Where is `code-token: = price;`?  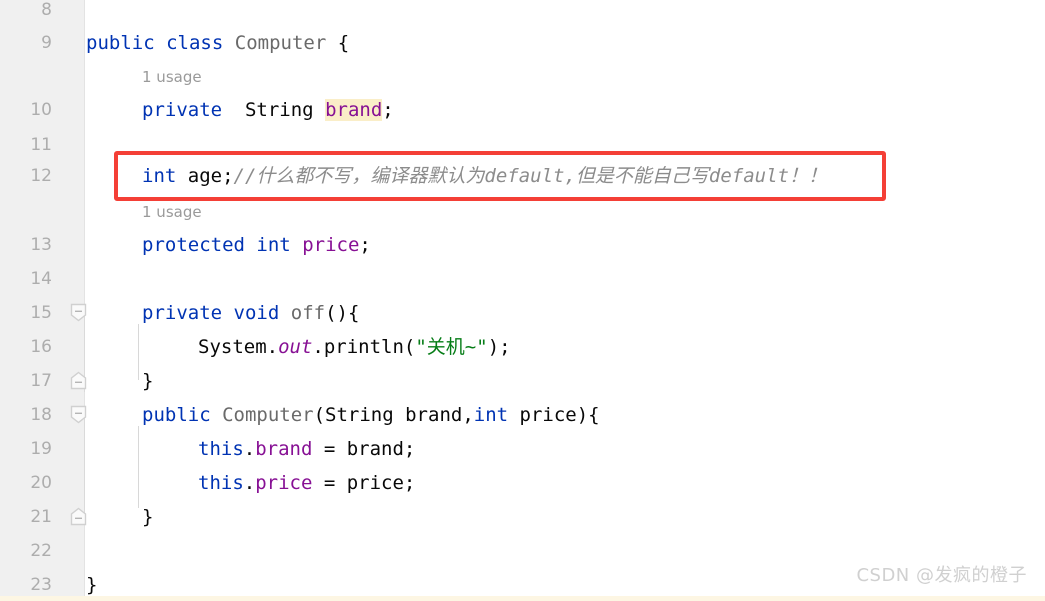 code-token: = price; is located at coordinates (364, 483).